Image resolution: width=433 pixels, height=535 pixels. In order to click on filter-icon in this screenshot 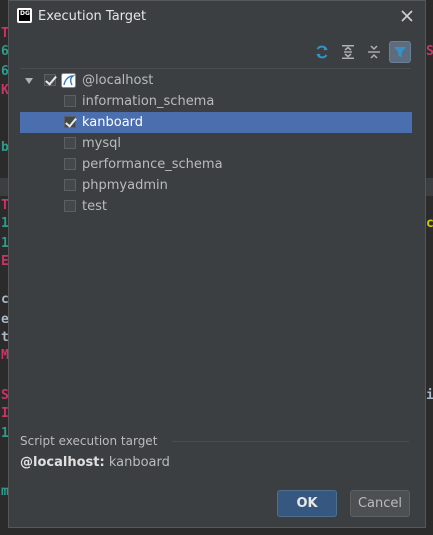, I will do `click(400, 52)`.